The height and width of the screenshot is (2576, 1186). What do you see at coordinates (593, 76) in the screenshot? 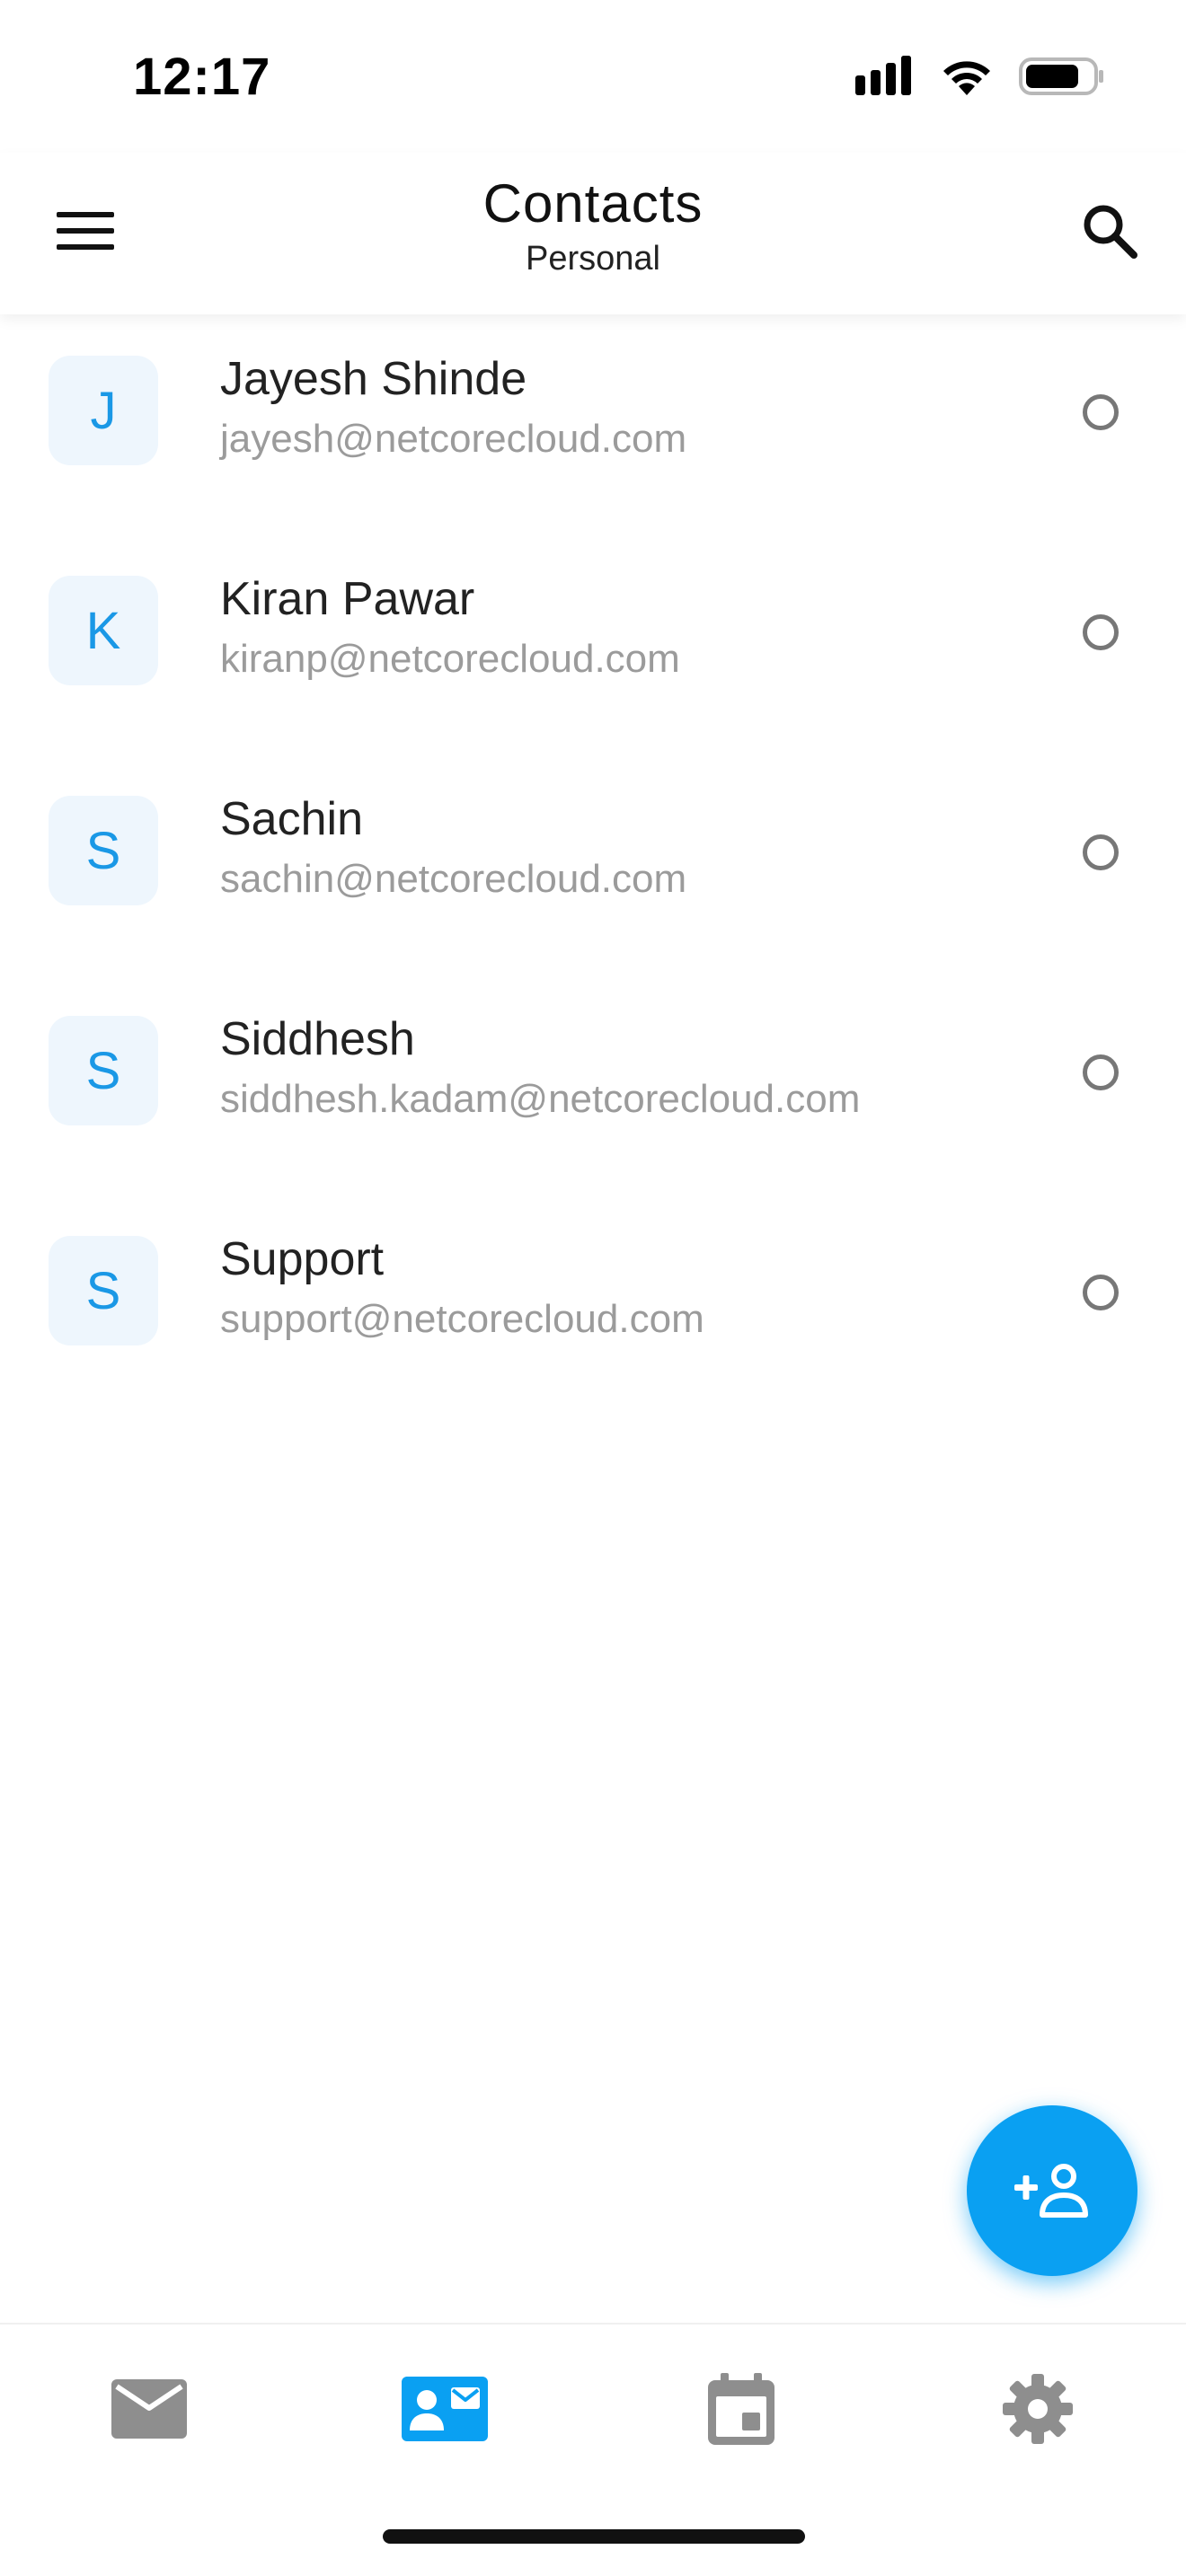
I see `status-bar: 12:17` at bounding box center [593, 76].